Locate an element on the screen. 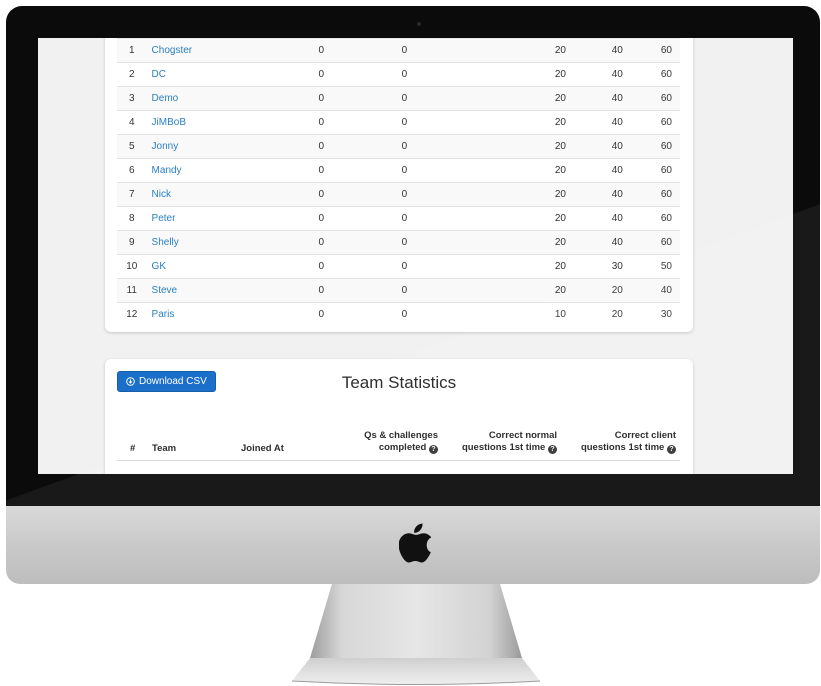 Image resolution: width=821 pixels, height=686 pixels. total-cell: 30 is located at coordinates (651, 314).